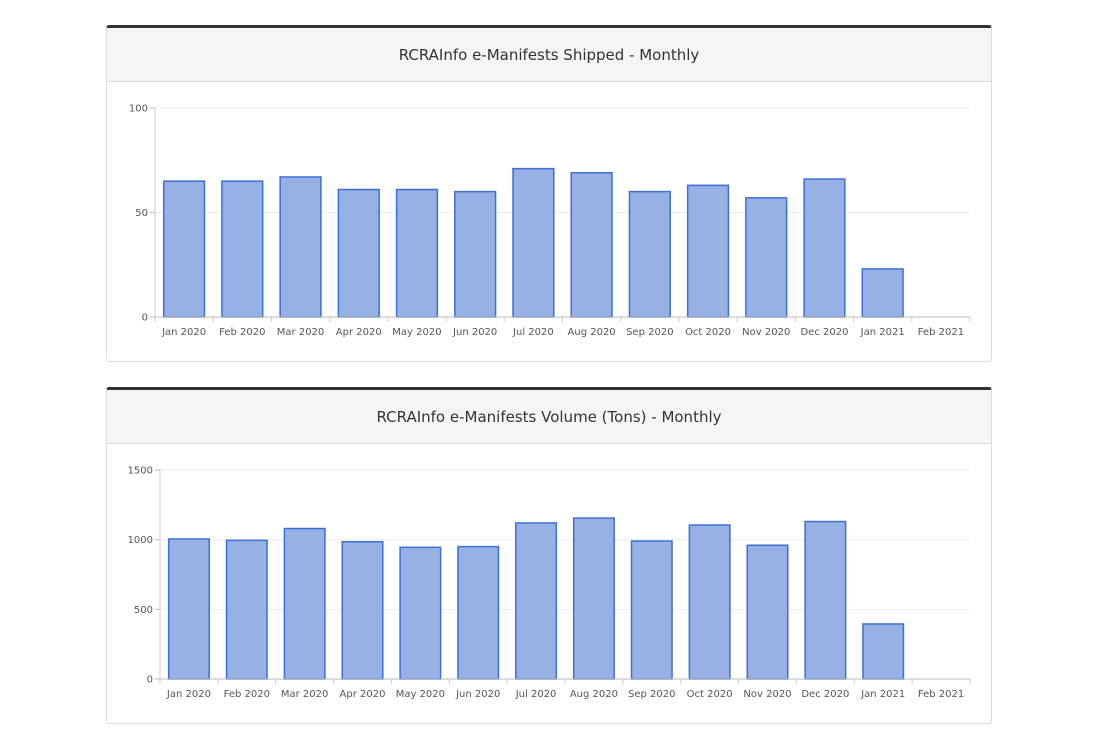  I want to click on y-tick-label: 100, so click(138, 109).